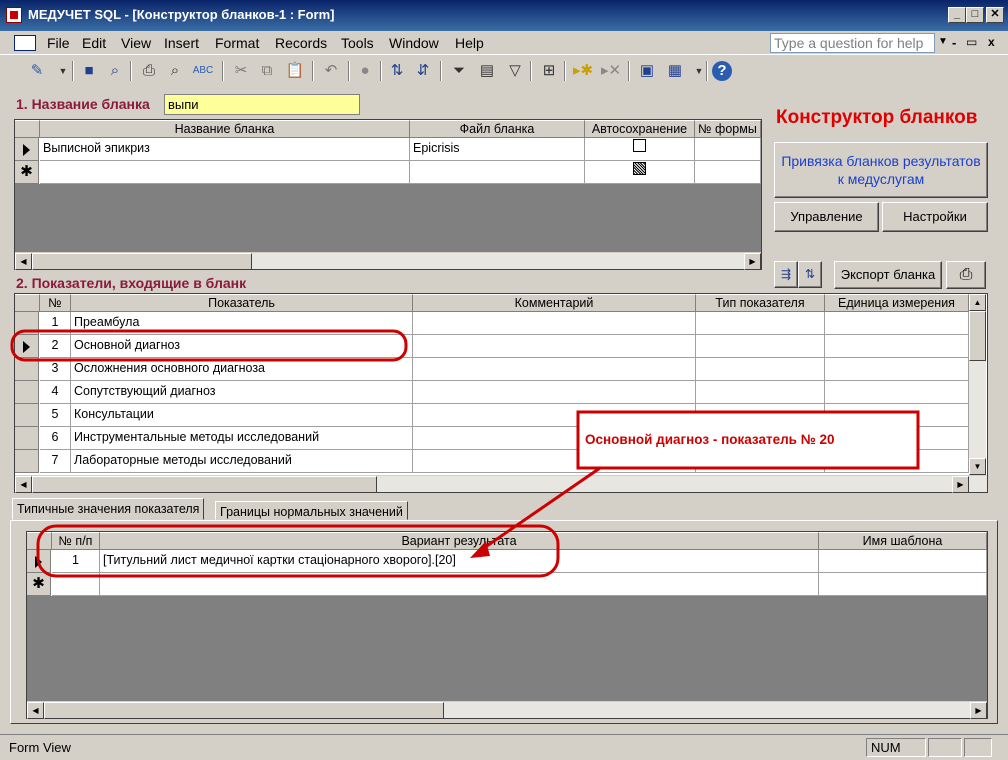 This screenshot has height=760, width=1008. Describe the element at coordinates (311, 510) in the screenshot. I see `tab-normal-ranges: Границы нормальных значений` at that location.